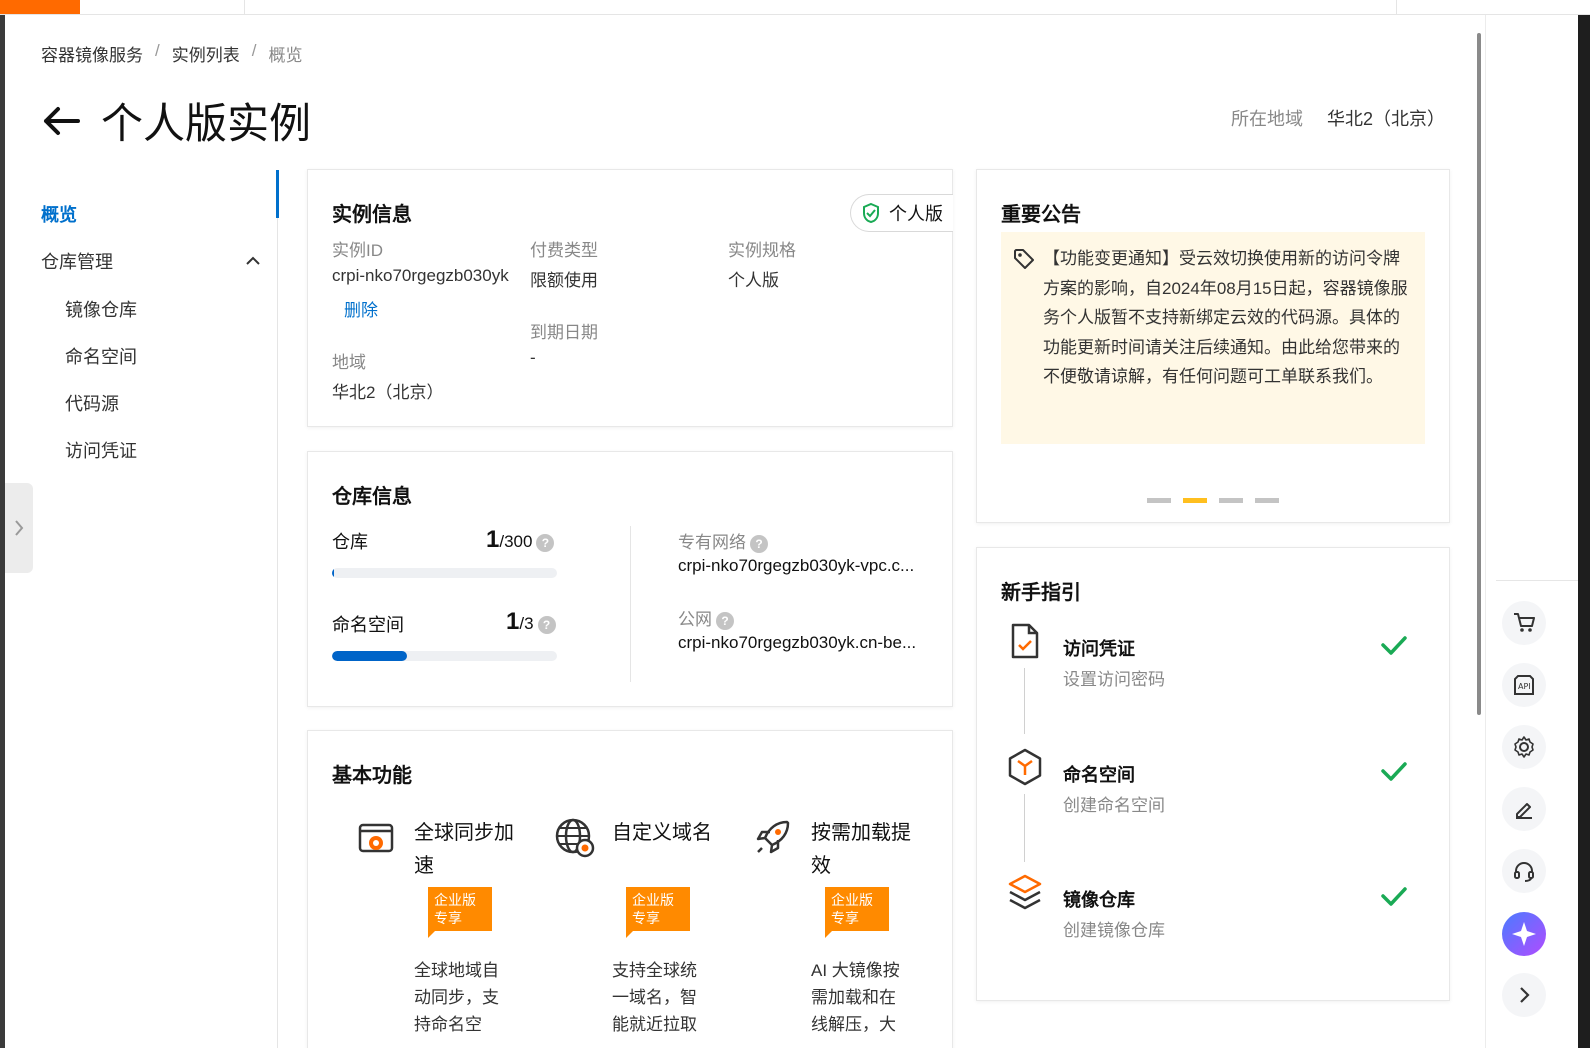 This screenshot has height=1048, width=1590. I want to click on carousel-dots, so click(1213, 500).